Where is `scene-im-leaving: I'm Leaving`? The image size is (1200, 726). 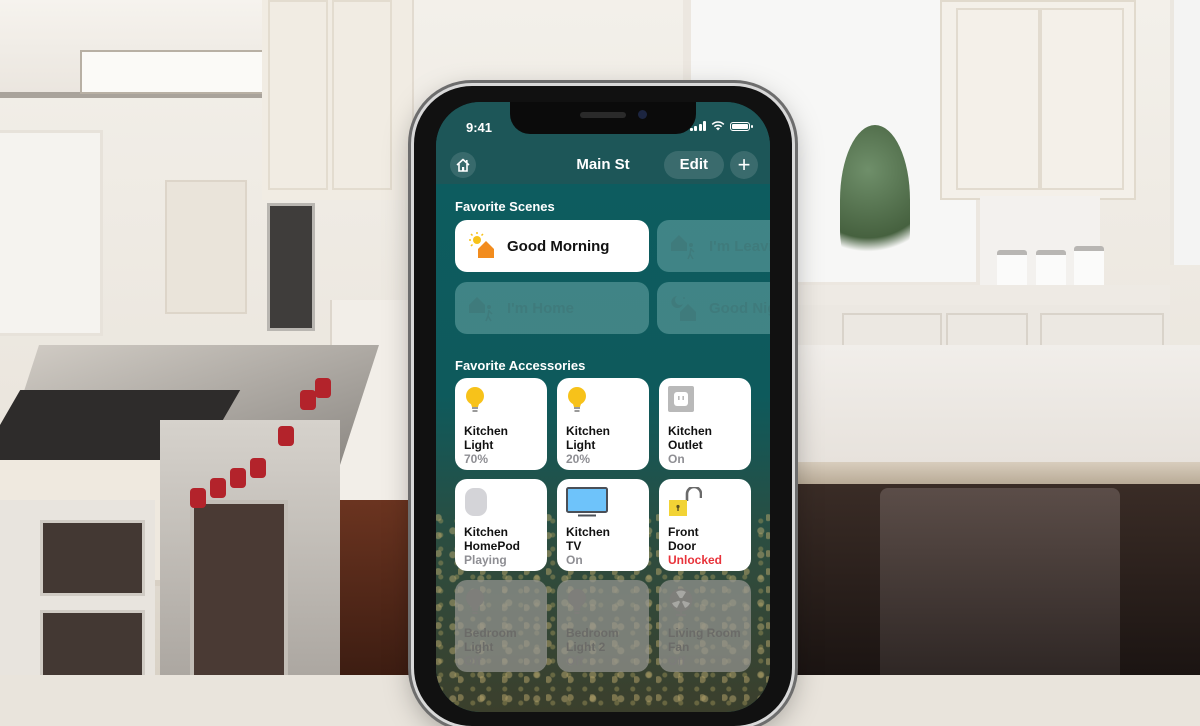 scene-im-leaving: I'm Leaving is located at coordinates (713, 246).